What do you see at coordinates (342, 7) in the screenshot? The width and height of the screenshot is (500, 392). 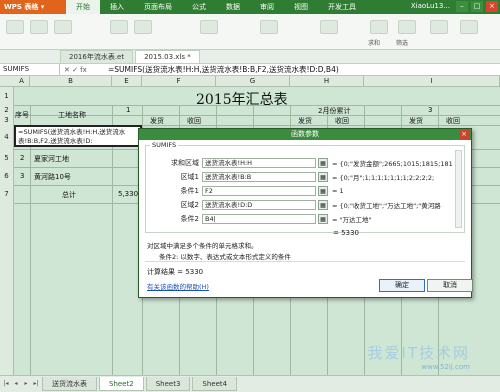 I see `menu-developer: 开发工具` at bounding box center [342, 7].